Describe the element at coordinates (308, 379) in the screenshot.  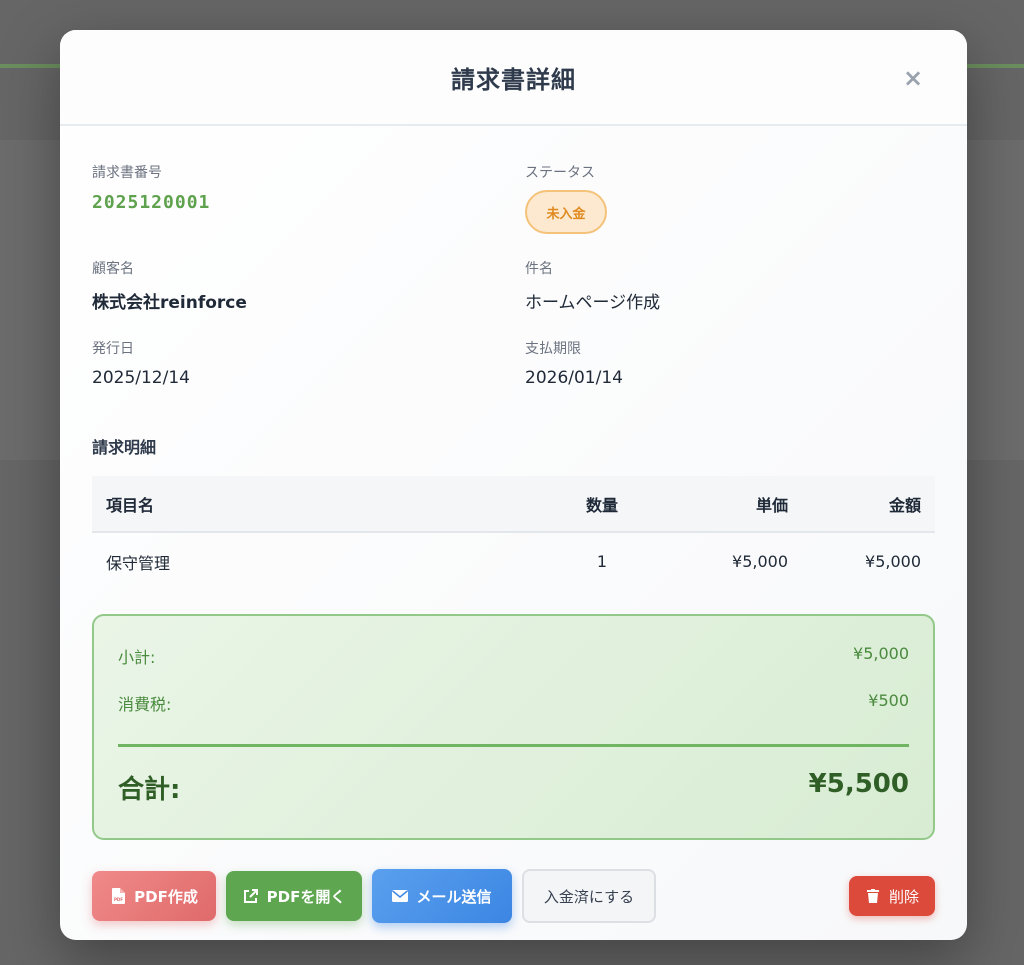
I see `issue-date-field: 発行日 2025/12/14` at that location.